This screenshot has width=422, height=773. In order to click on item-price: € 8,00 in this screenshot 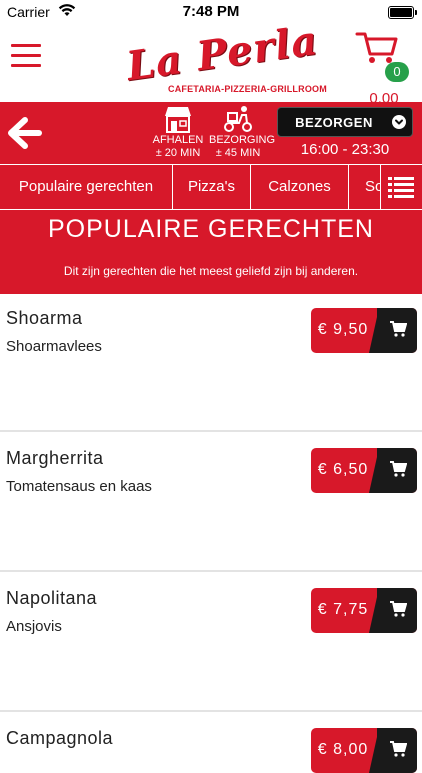, I will do `click(343, 749)`.